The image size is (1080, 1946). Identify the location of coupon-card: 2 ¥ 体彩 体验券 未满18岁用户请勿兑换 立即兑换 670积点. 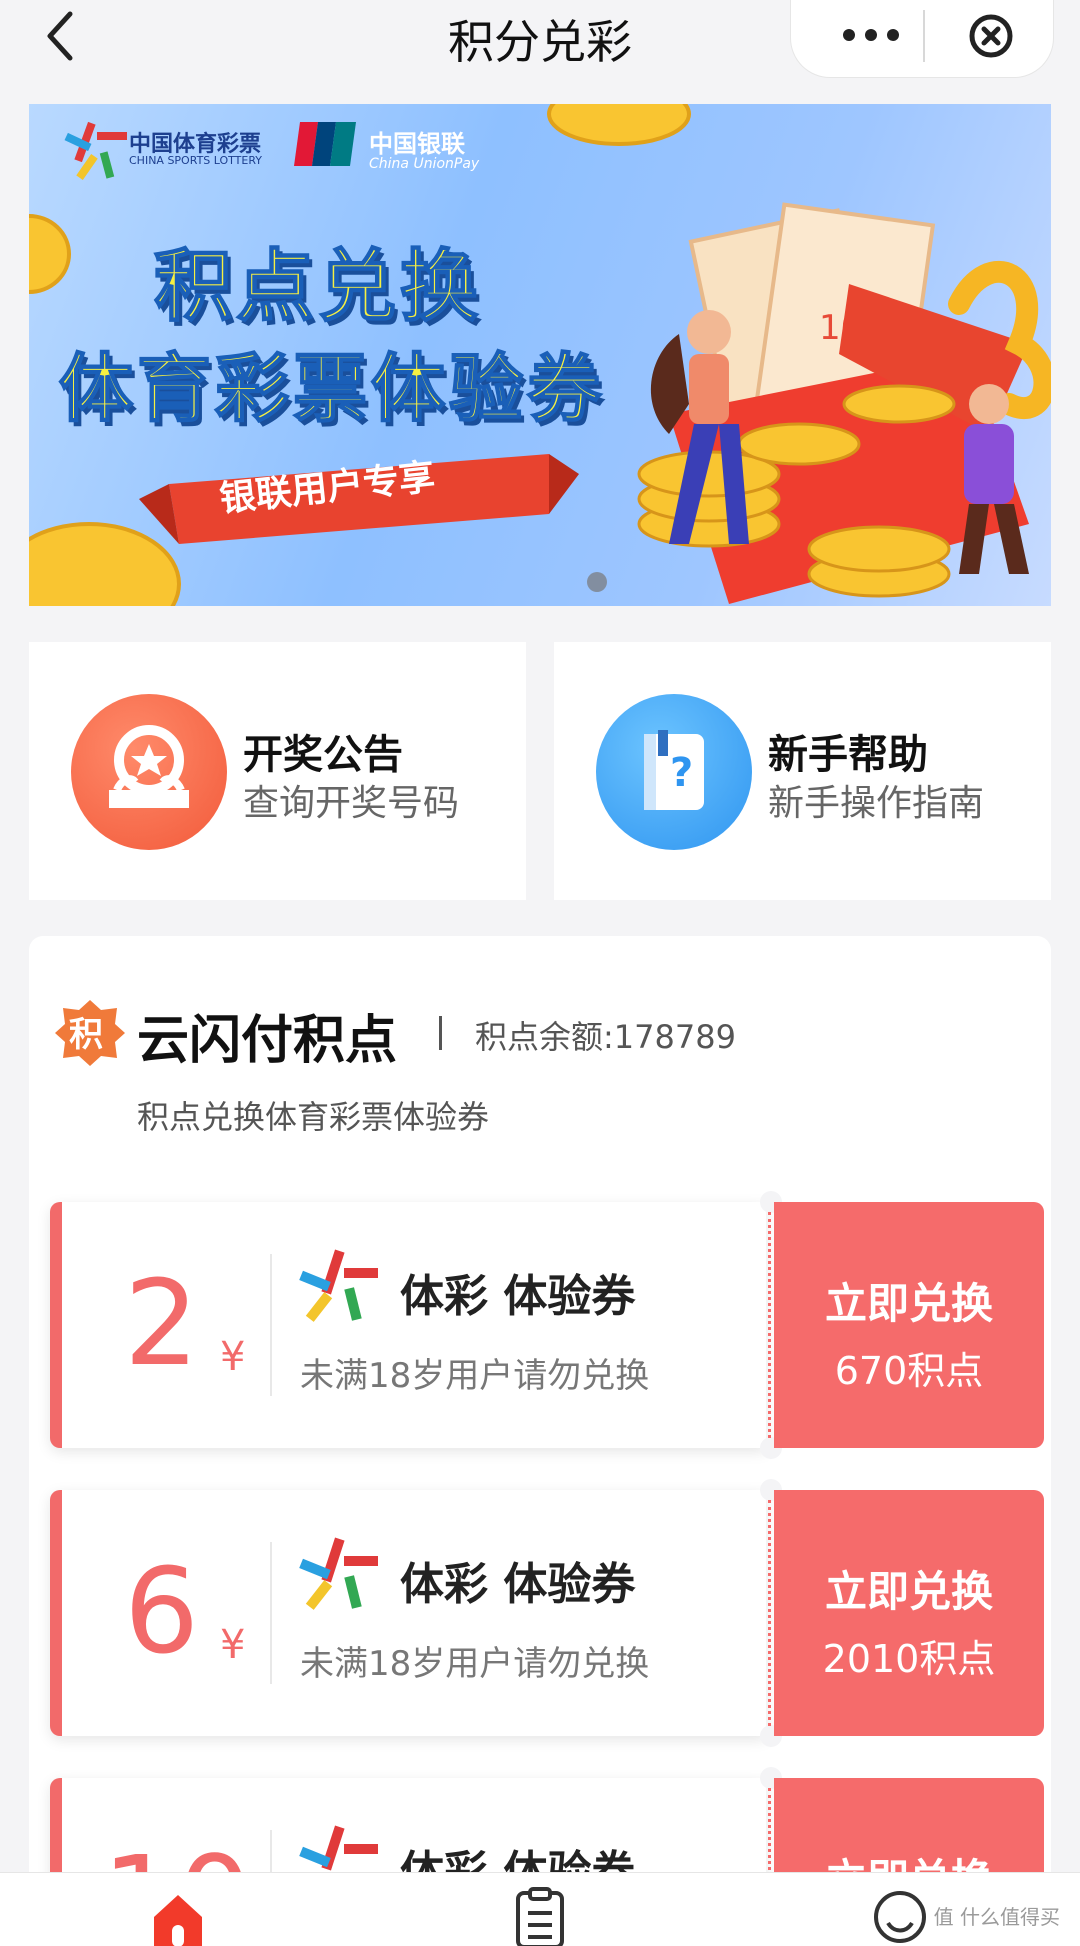
(547, 1325).